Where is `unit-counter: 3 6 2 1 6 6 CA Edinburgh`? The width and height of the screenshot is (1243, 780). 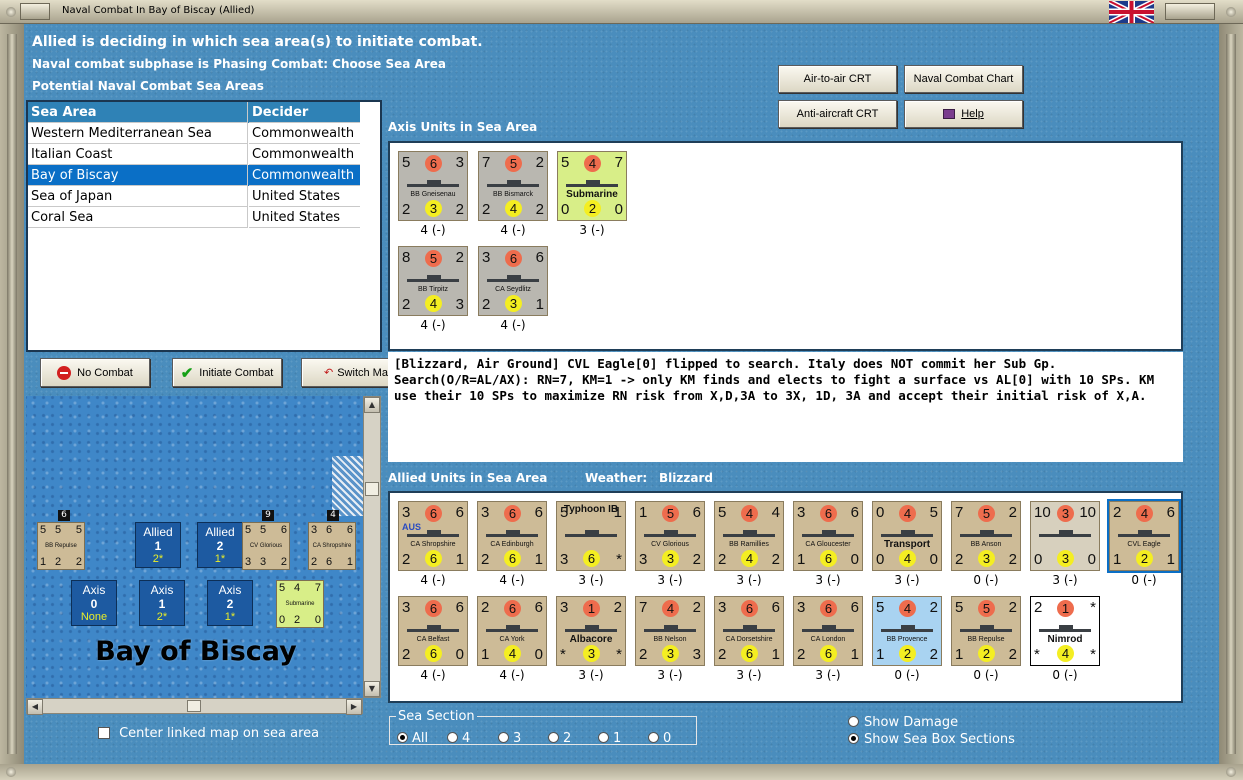
unit-counter: 3 6 2 1 6 6 CA Edinburgh is located at coordinates (512, 536).